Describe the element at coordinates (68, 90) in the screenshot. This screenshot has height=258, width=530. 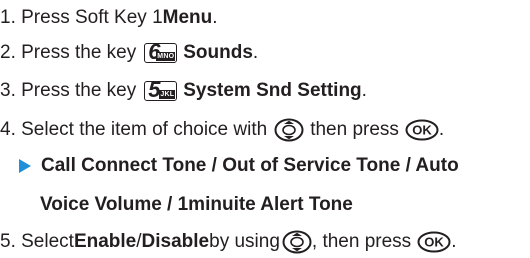
I see `step-3-text: 3. Press the key` at that location.